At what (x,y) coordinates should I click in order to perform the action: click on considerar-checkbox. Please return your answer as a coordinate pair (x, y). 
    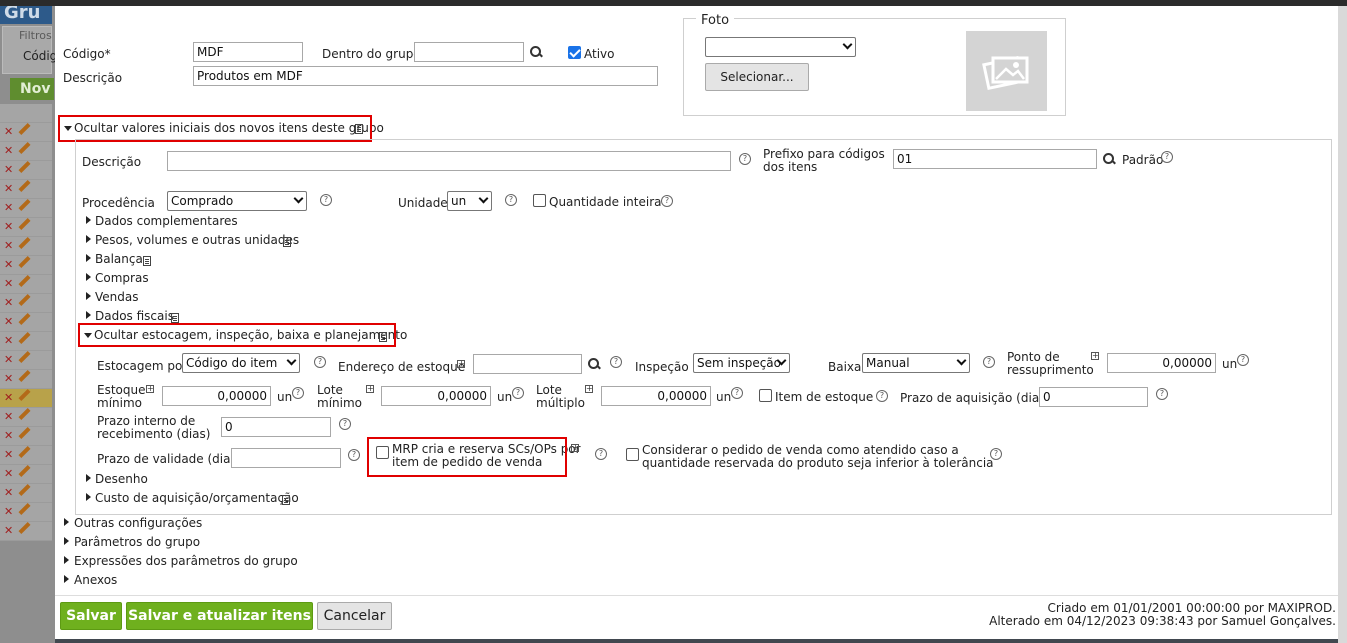
    Looking at the image, I should click on (632, 454).